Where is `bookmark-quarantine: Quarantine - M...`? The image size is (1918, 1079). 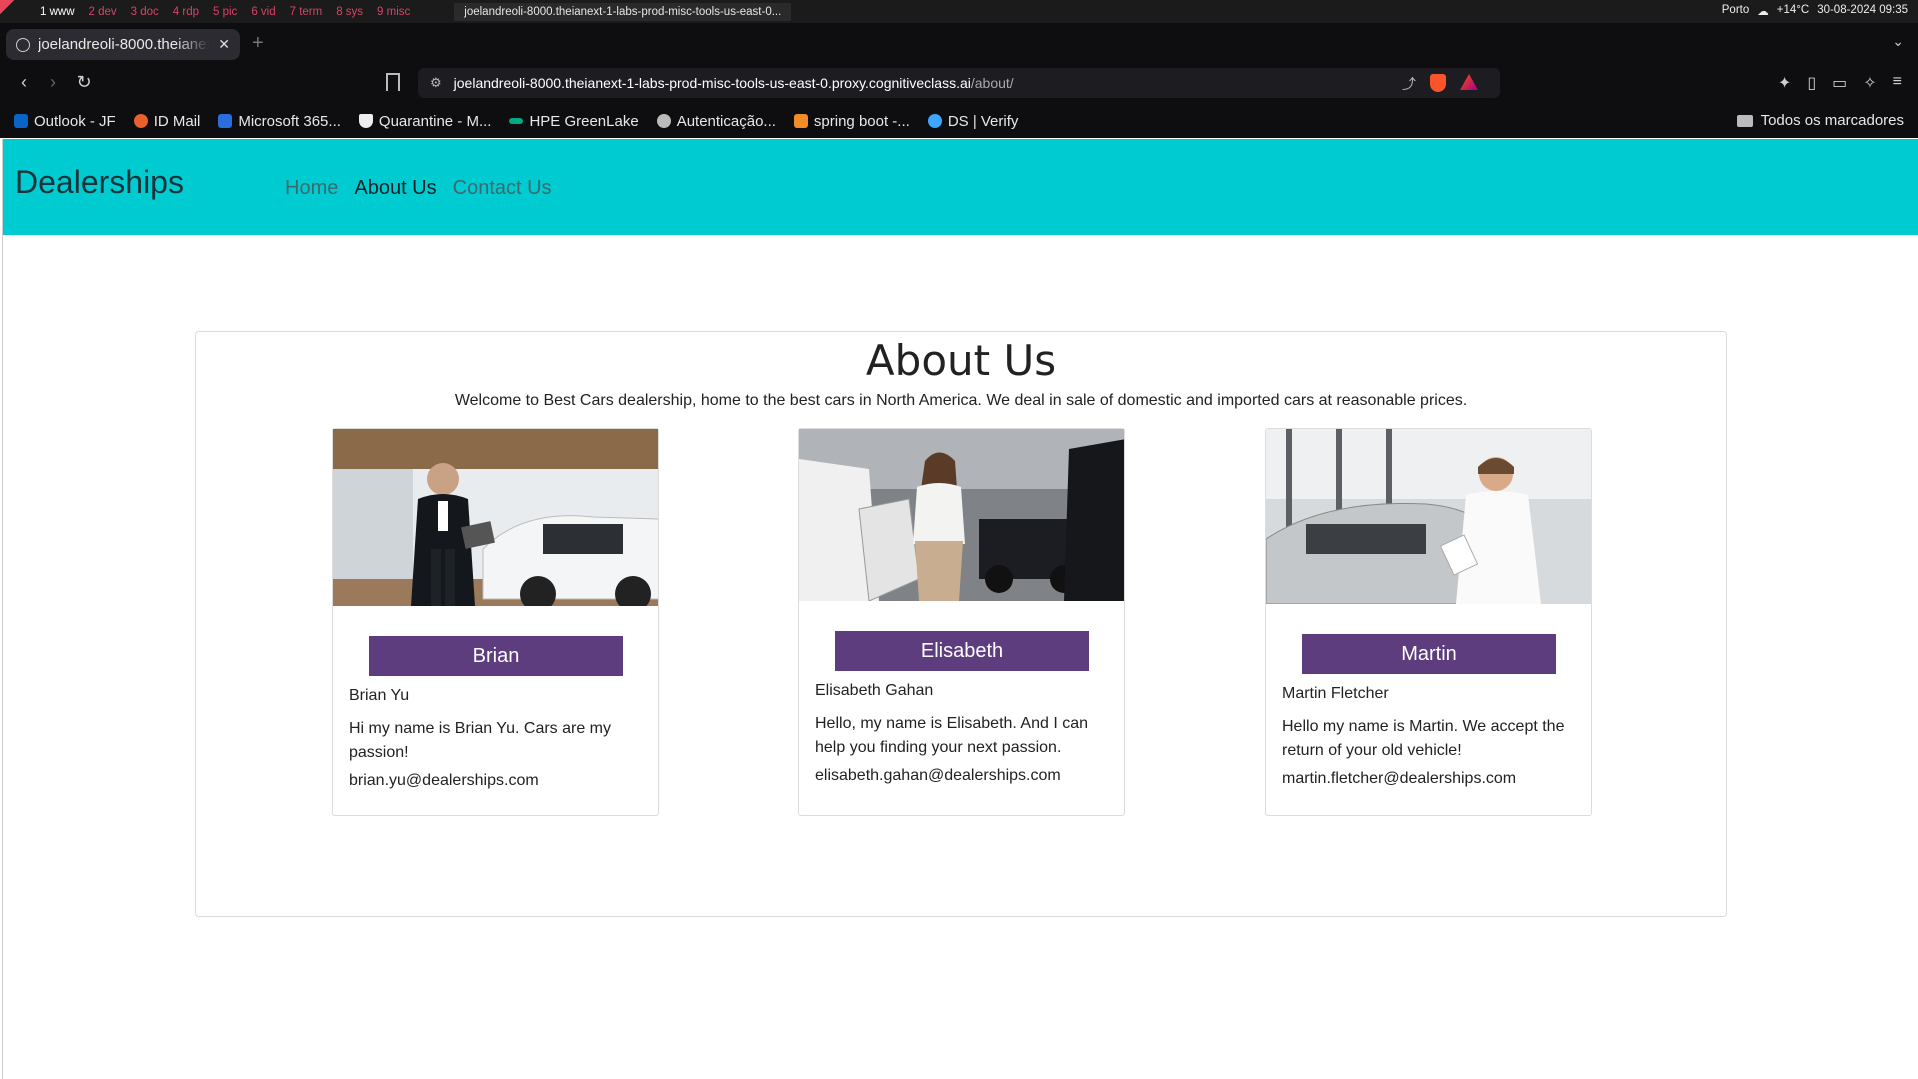
bookmark-quarantine: Quarantine - M... is located at coordinates (424, 121).